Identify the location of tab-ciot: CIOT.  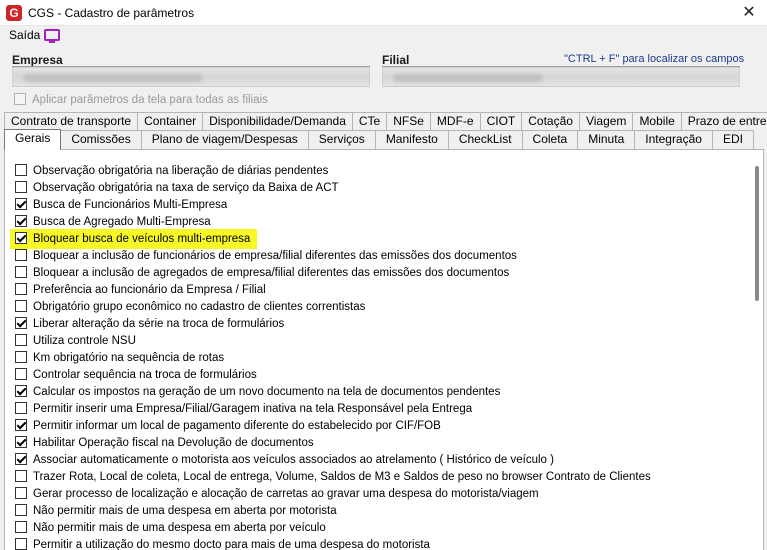
(501, 121).